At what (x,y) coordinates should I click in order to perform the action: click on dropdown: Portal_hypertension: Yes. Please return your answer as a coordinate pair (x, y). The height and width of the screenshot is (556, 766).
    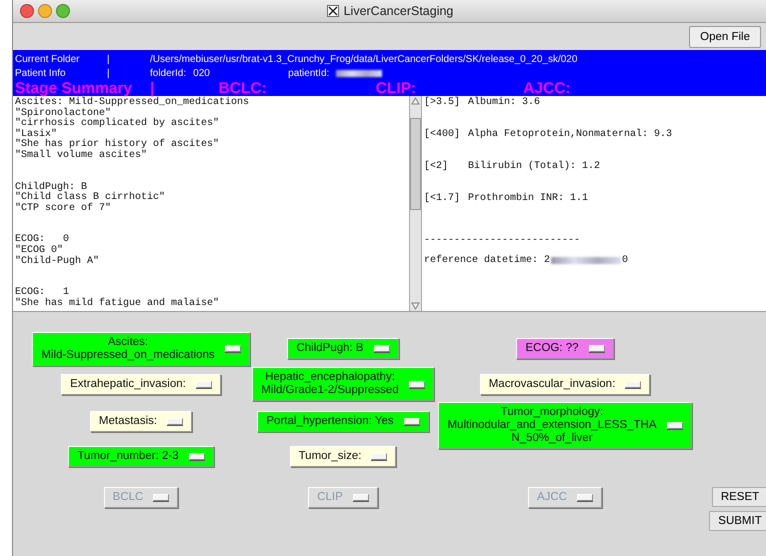
    Looking at the image, I should click on (343, 421).